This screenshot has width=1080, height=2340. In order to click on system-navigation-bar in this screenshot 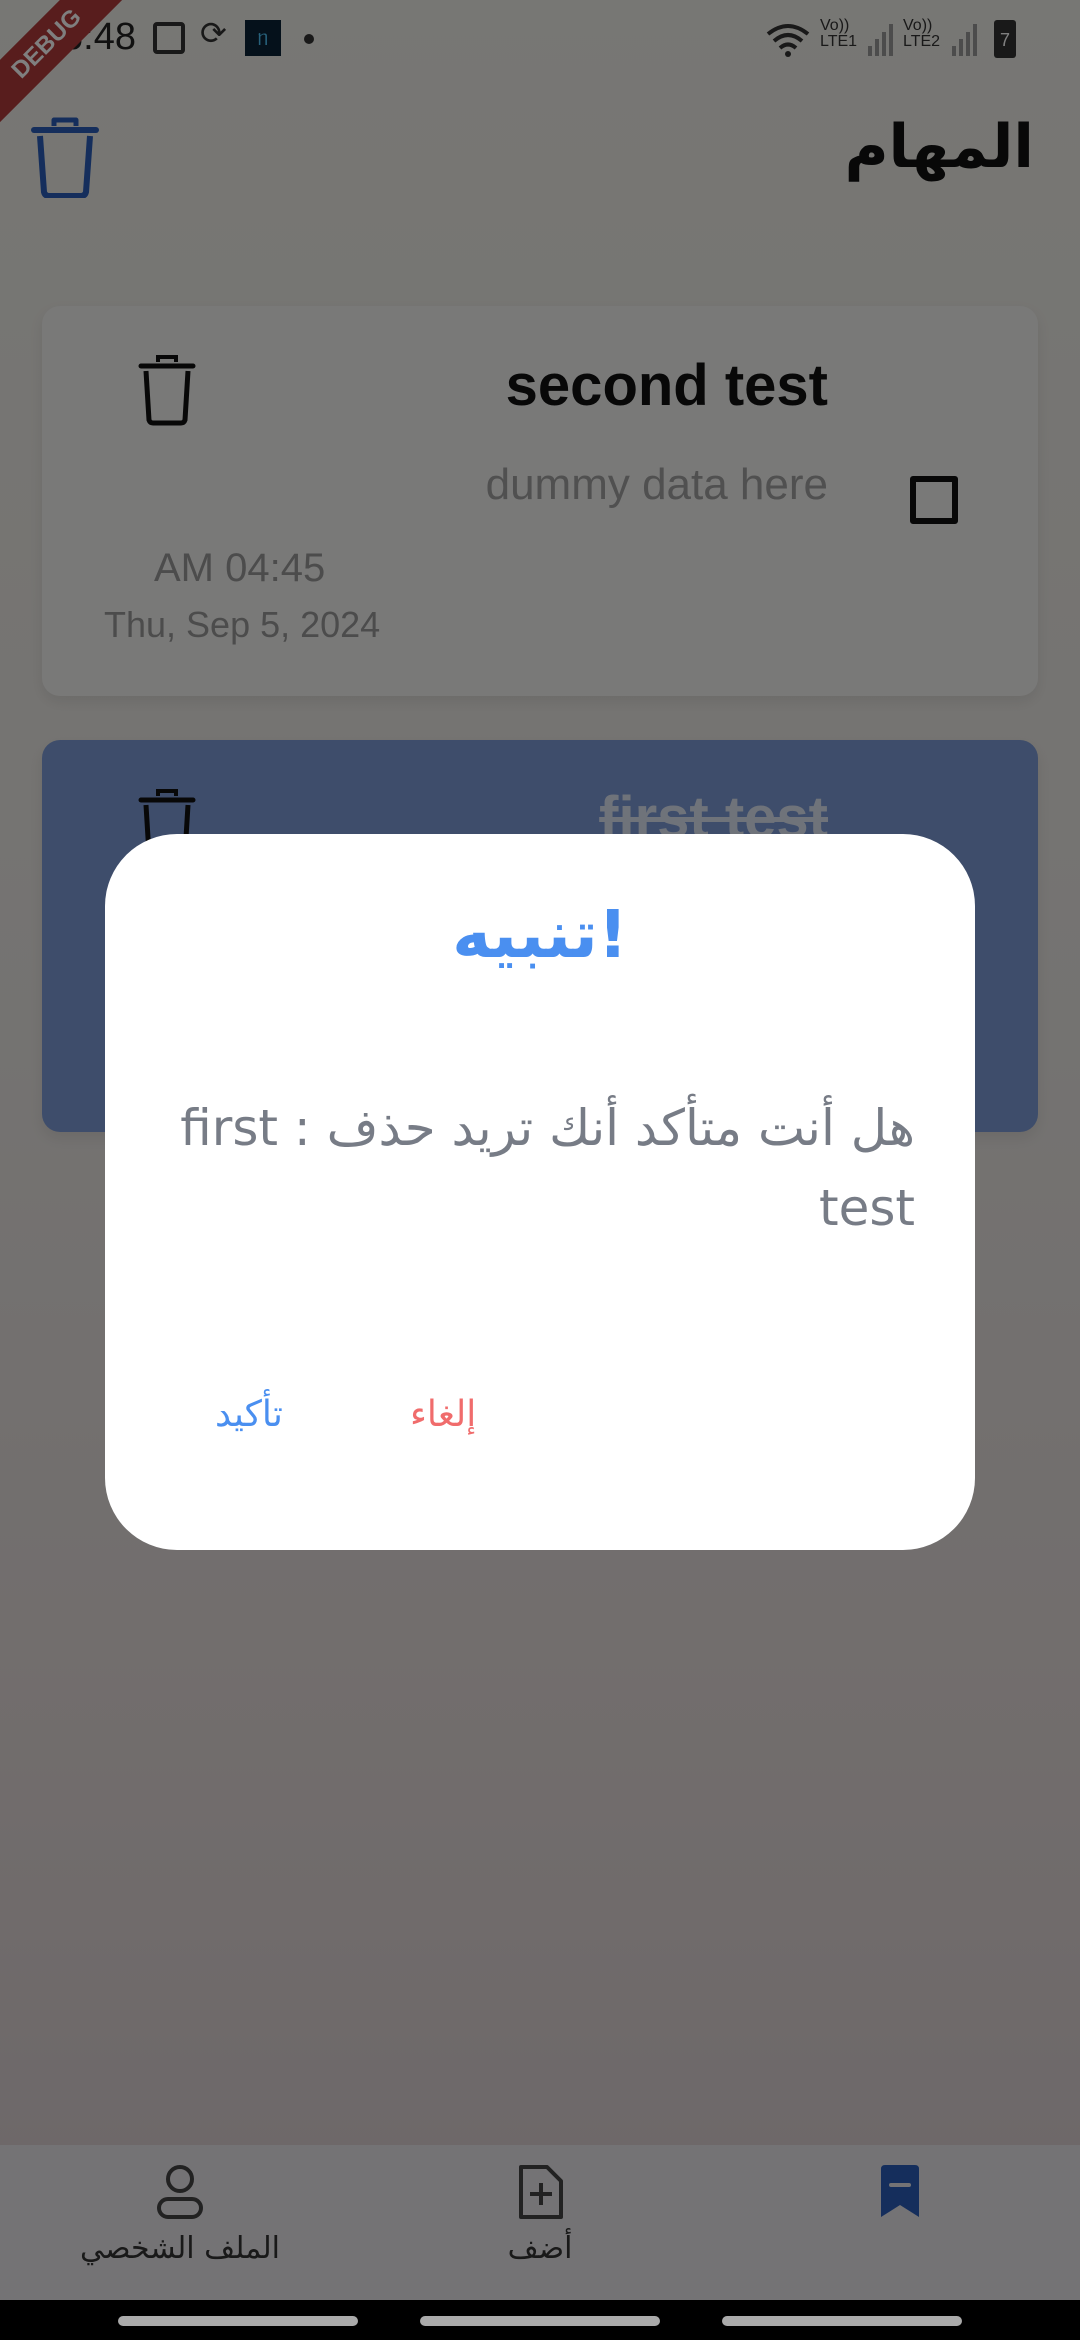, I will do `click(540, 2320)`.